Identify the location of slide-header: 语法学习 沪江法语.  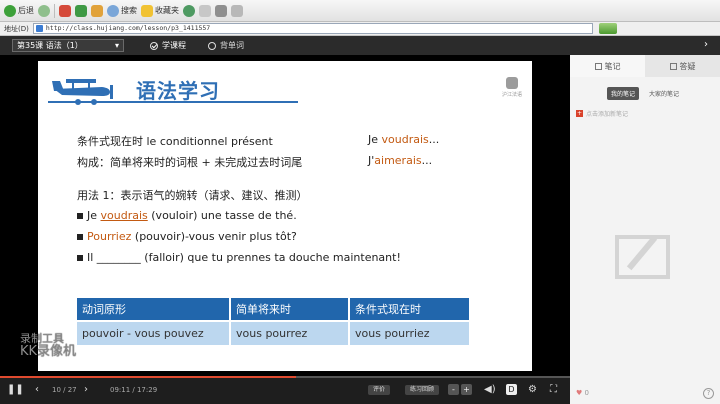
(285, 91).